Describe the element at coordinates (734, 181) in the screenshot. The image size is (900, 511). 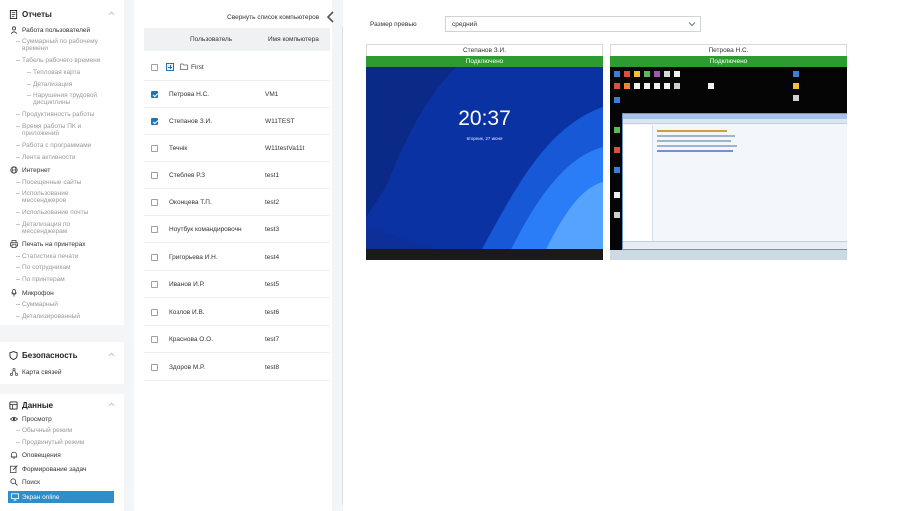
I see `explorer-window` at that location.